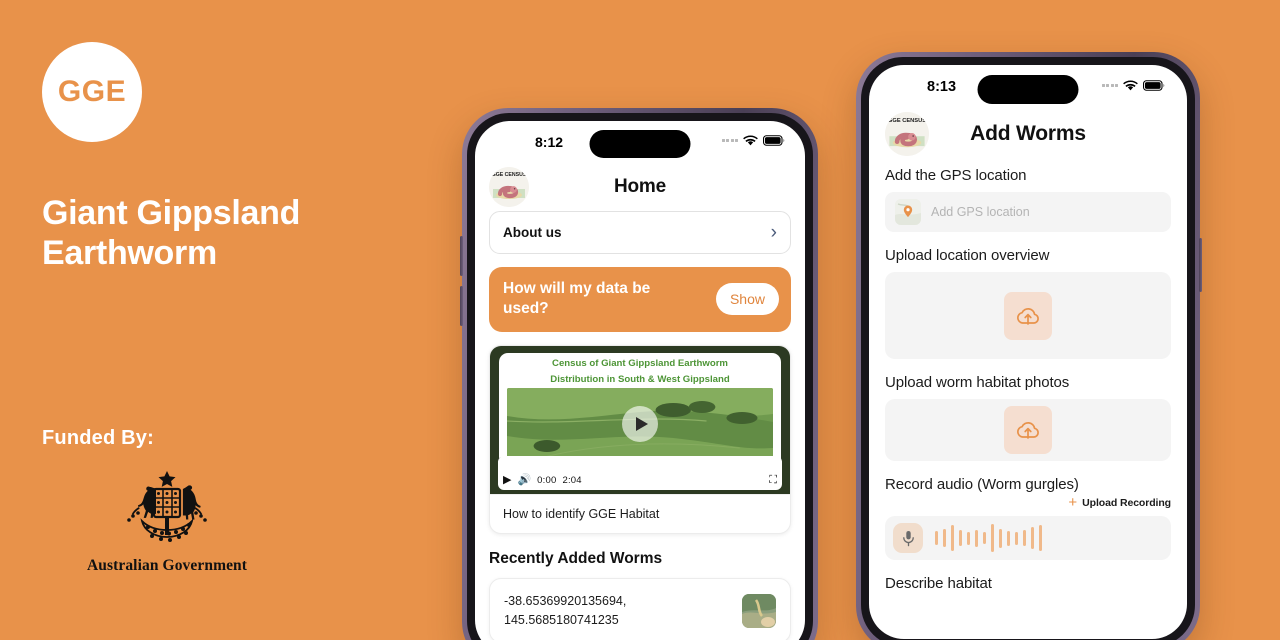 This screenshot has width=1280, height=640. What do you see at coordinates (561, 619) in the screenshot?
I see `worm-coordinates-lng: 145.5685180741235` at bounding box center [561, 619].